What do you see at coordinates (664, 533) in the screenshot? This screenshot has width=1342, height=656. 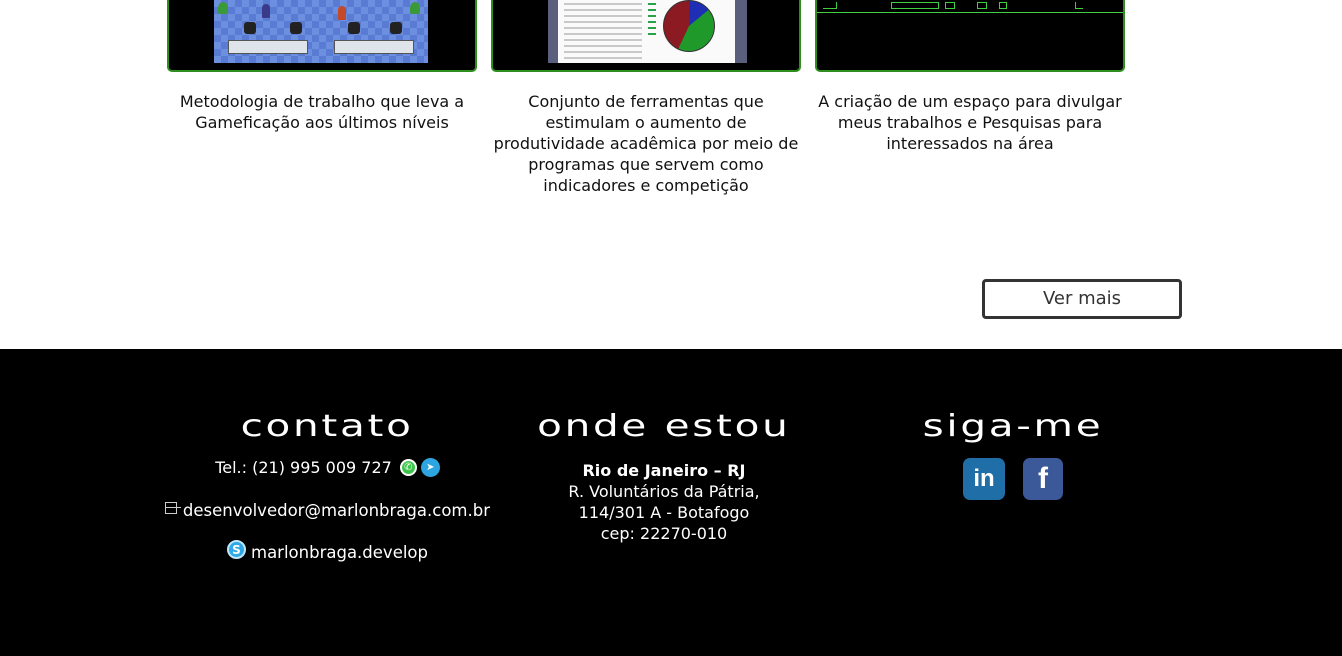 I see `address-cep: cep: 22270-010` at bounding box center [664, 533].